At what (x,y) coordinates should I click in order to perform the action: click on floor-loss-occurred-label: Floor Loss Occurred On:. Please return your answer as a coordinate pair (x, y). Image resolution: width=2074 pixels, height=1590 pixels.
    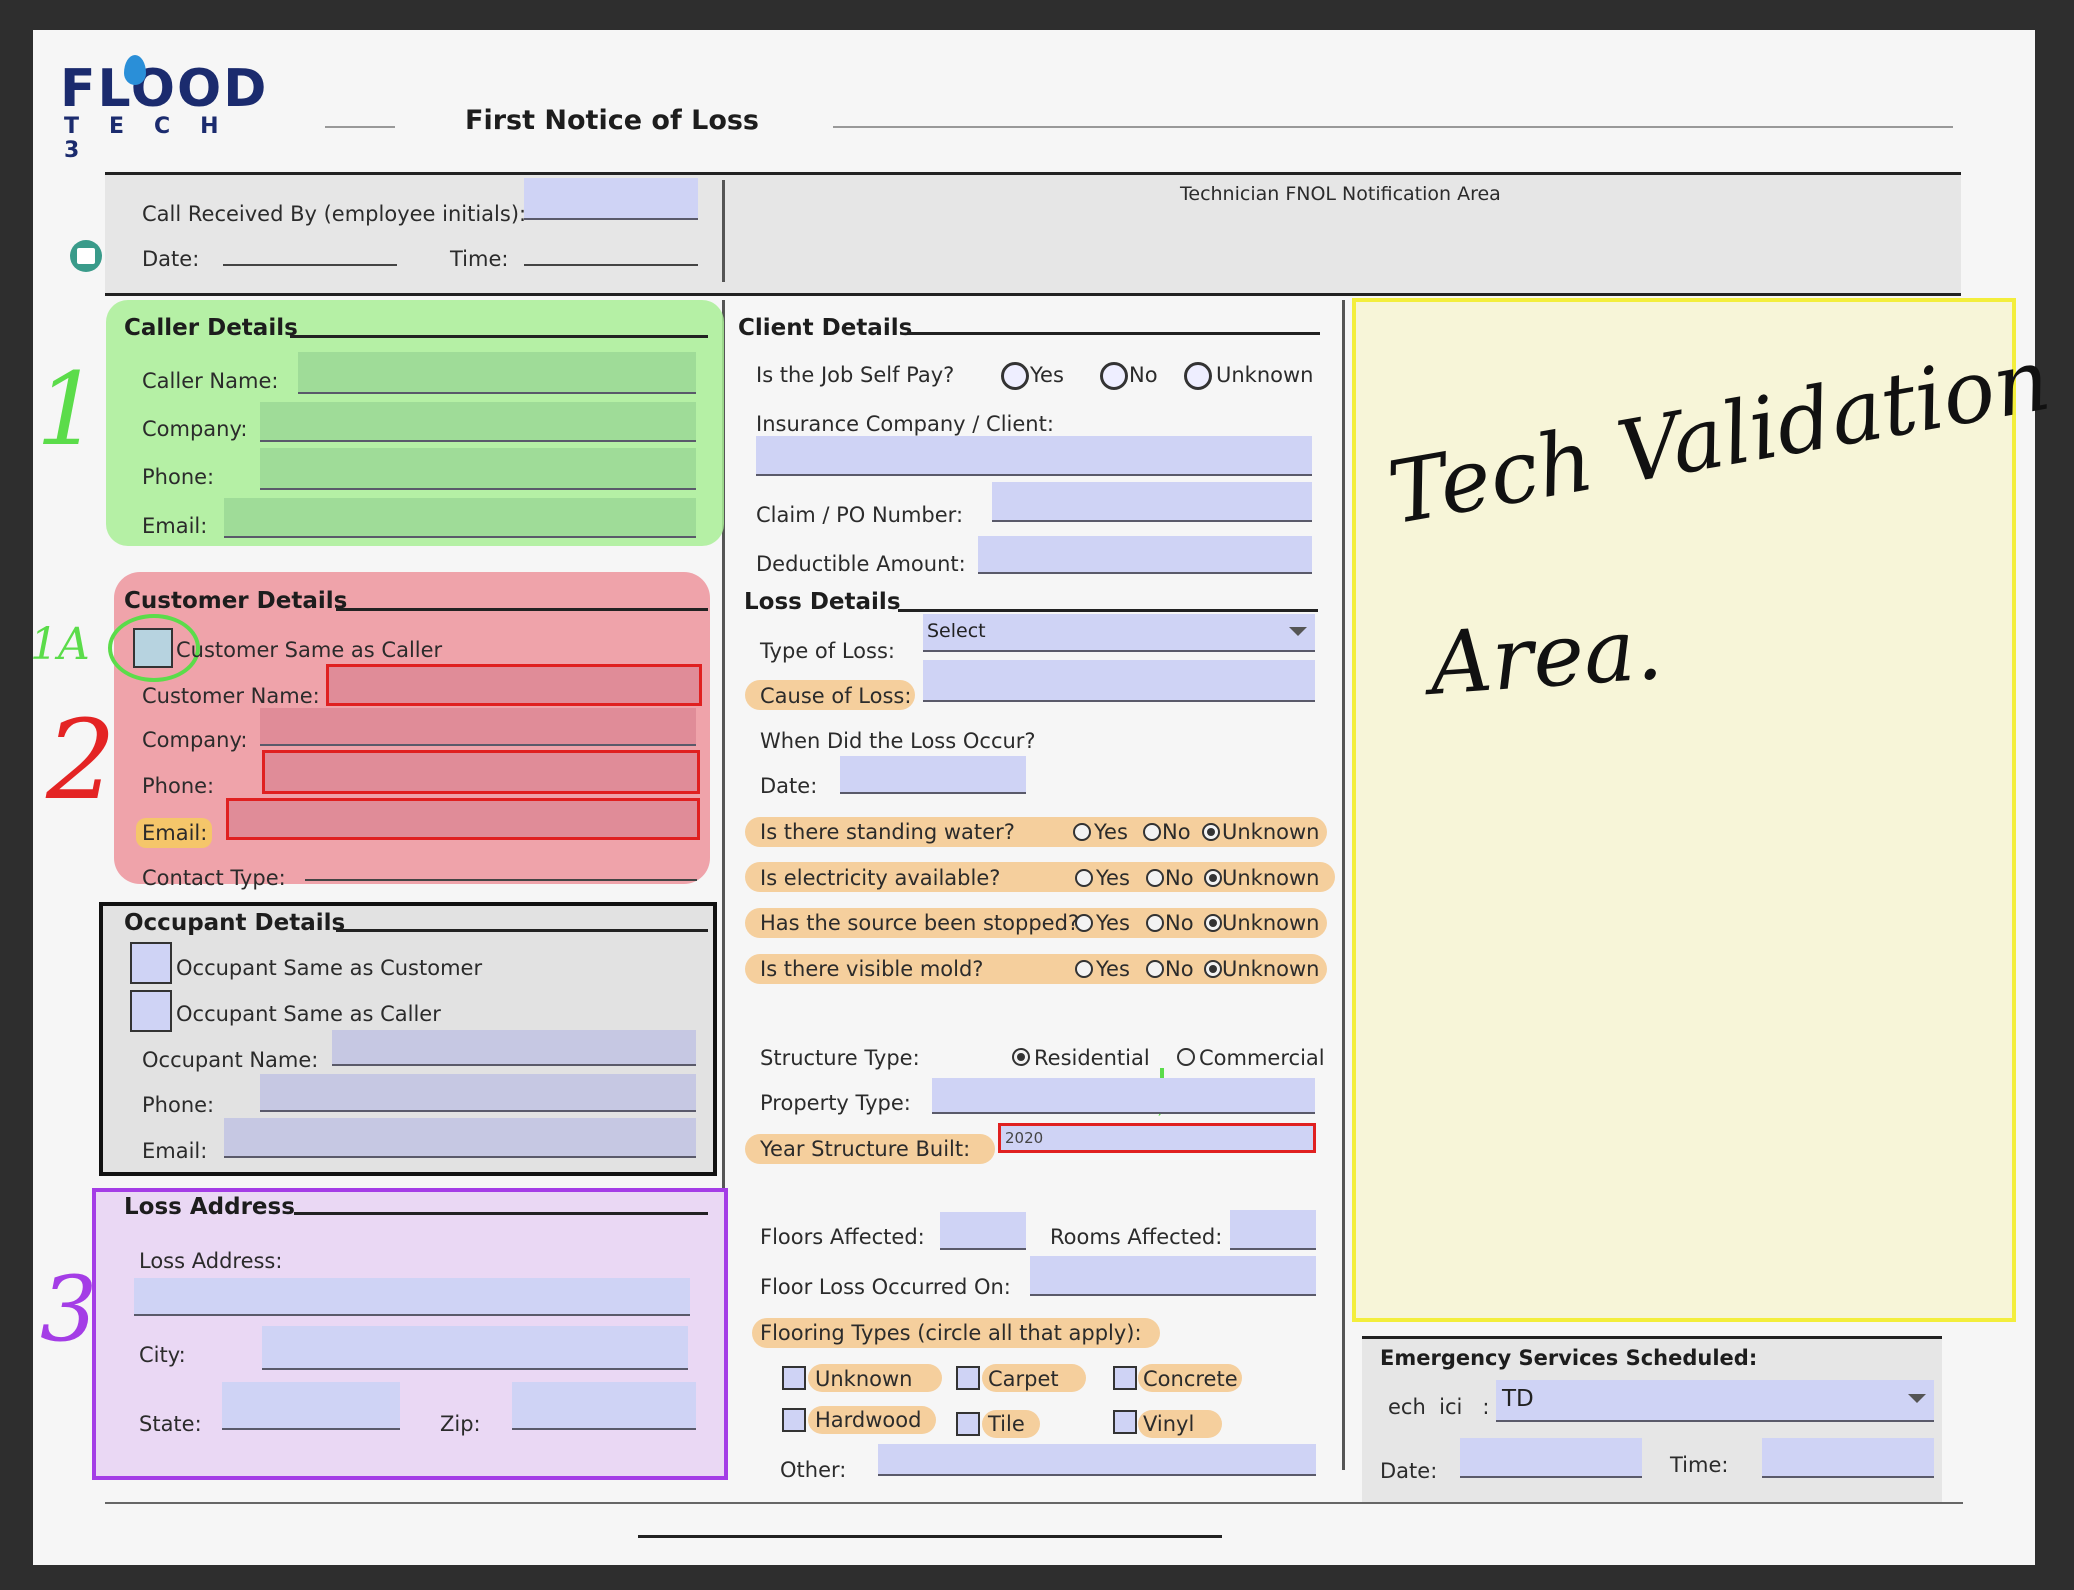
    Looking at the image, I should click on (885, 1287).